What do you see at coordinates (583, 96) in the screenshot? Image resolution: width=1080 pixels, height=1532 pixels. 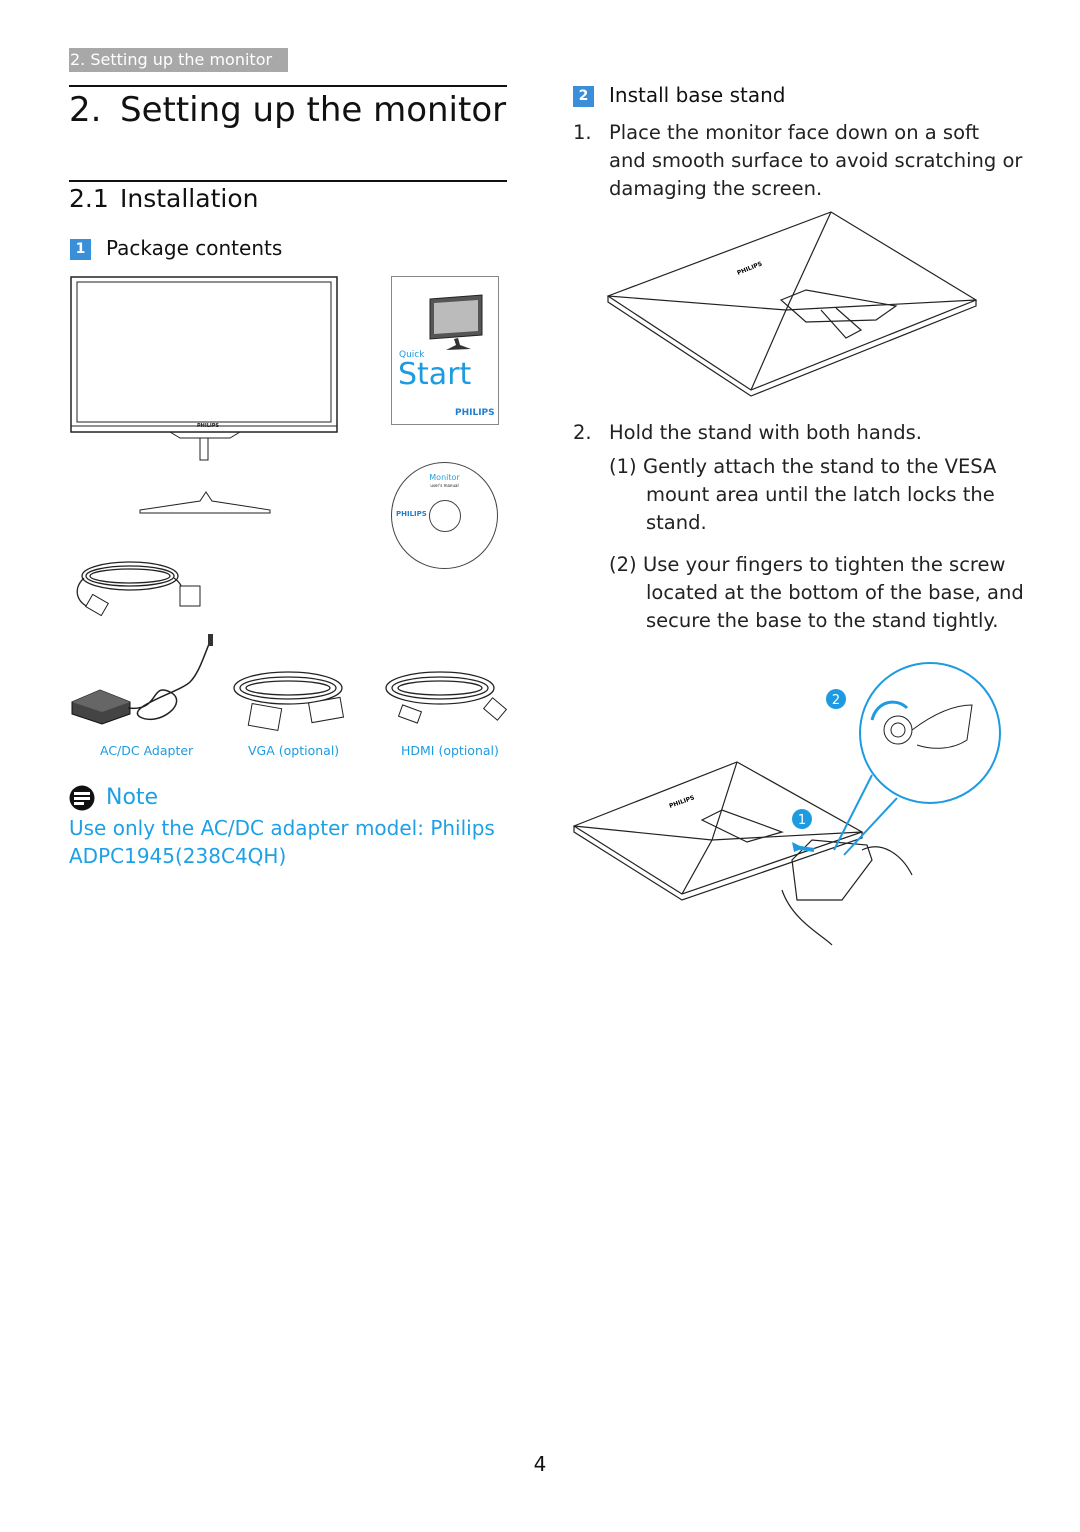 I see `step-badge-2: 2` at bounding box center [583, 96].